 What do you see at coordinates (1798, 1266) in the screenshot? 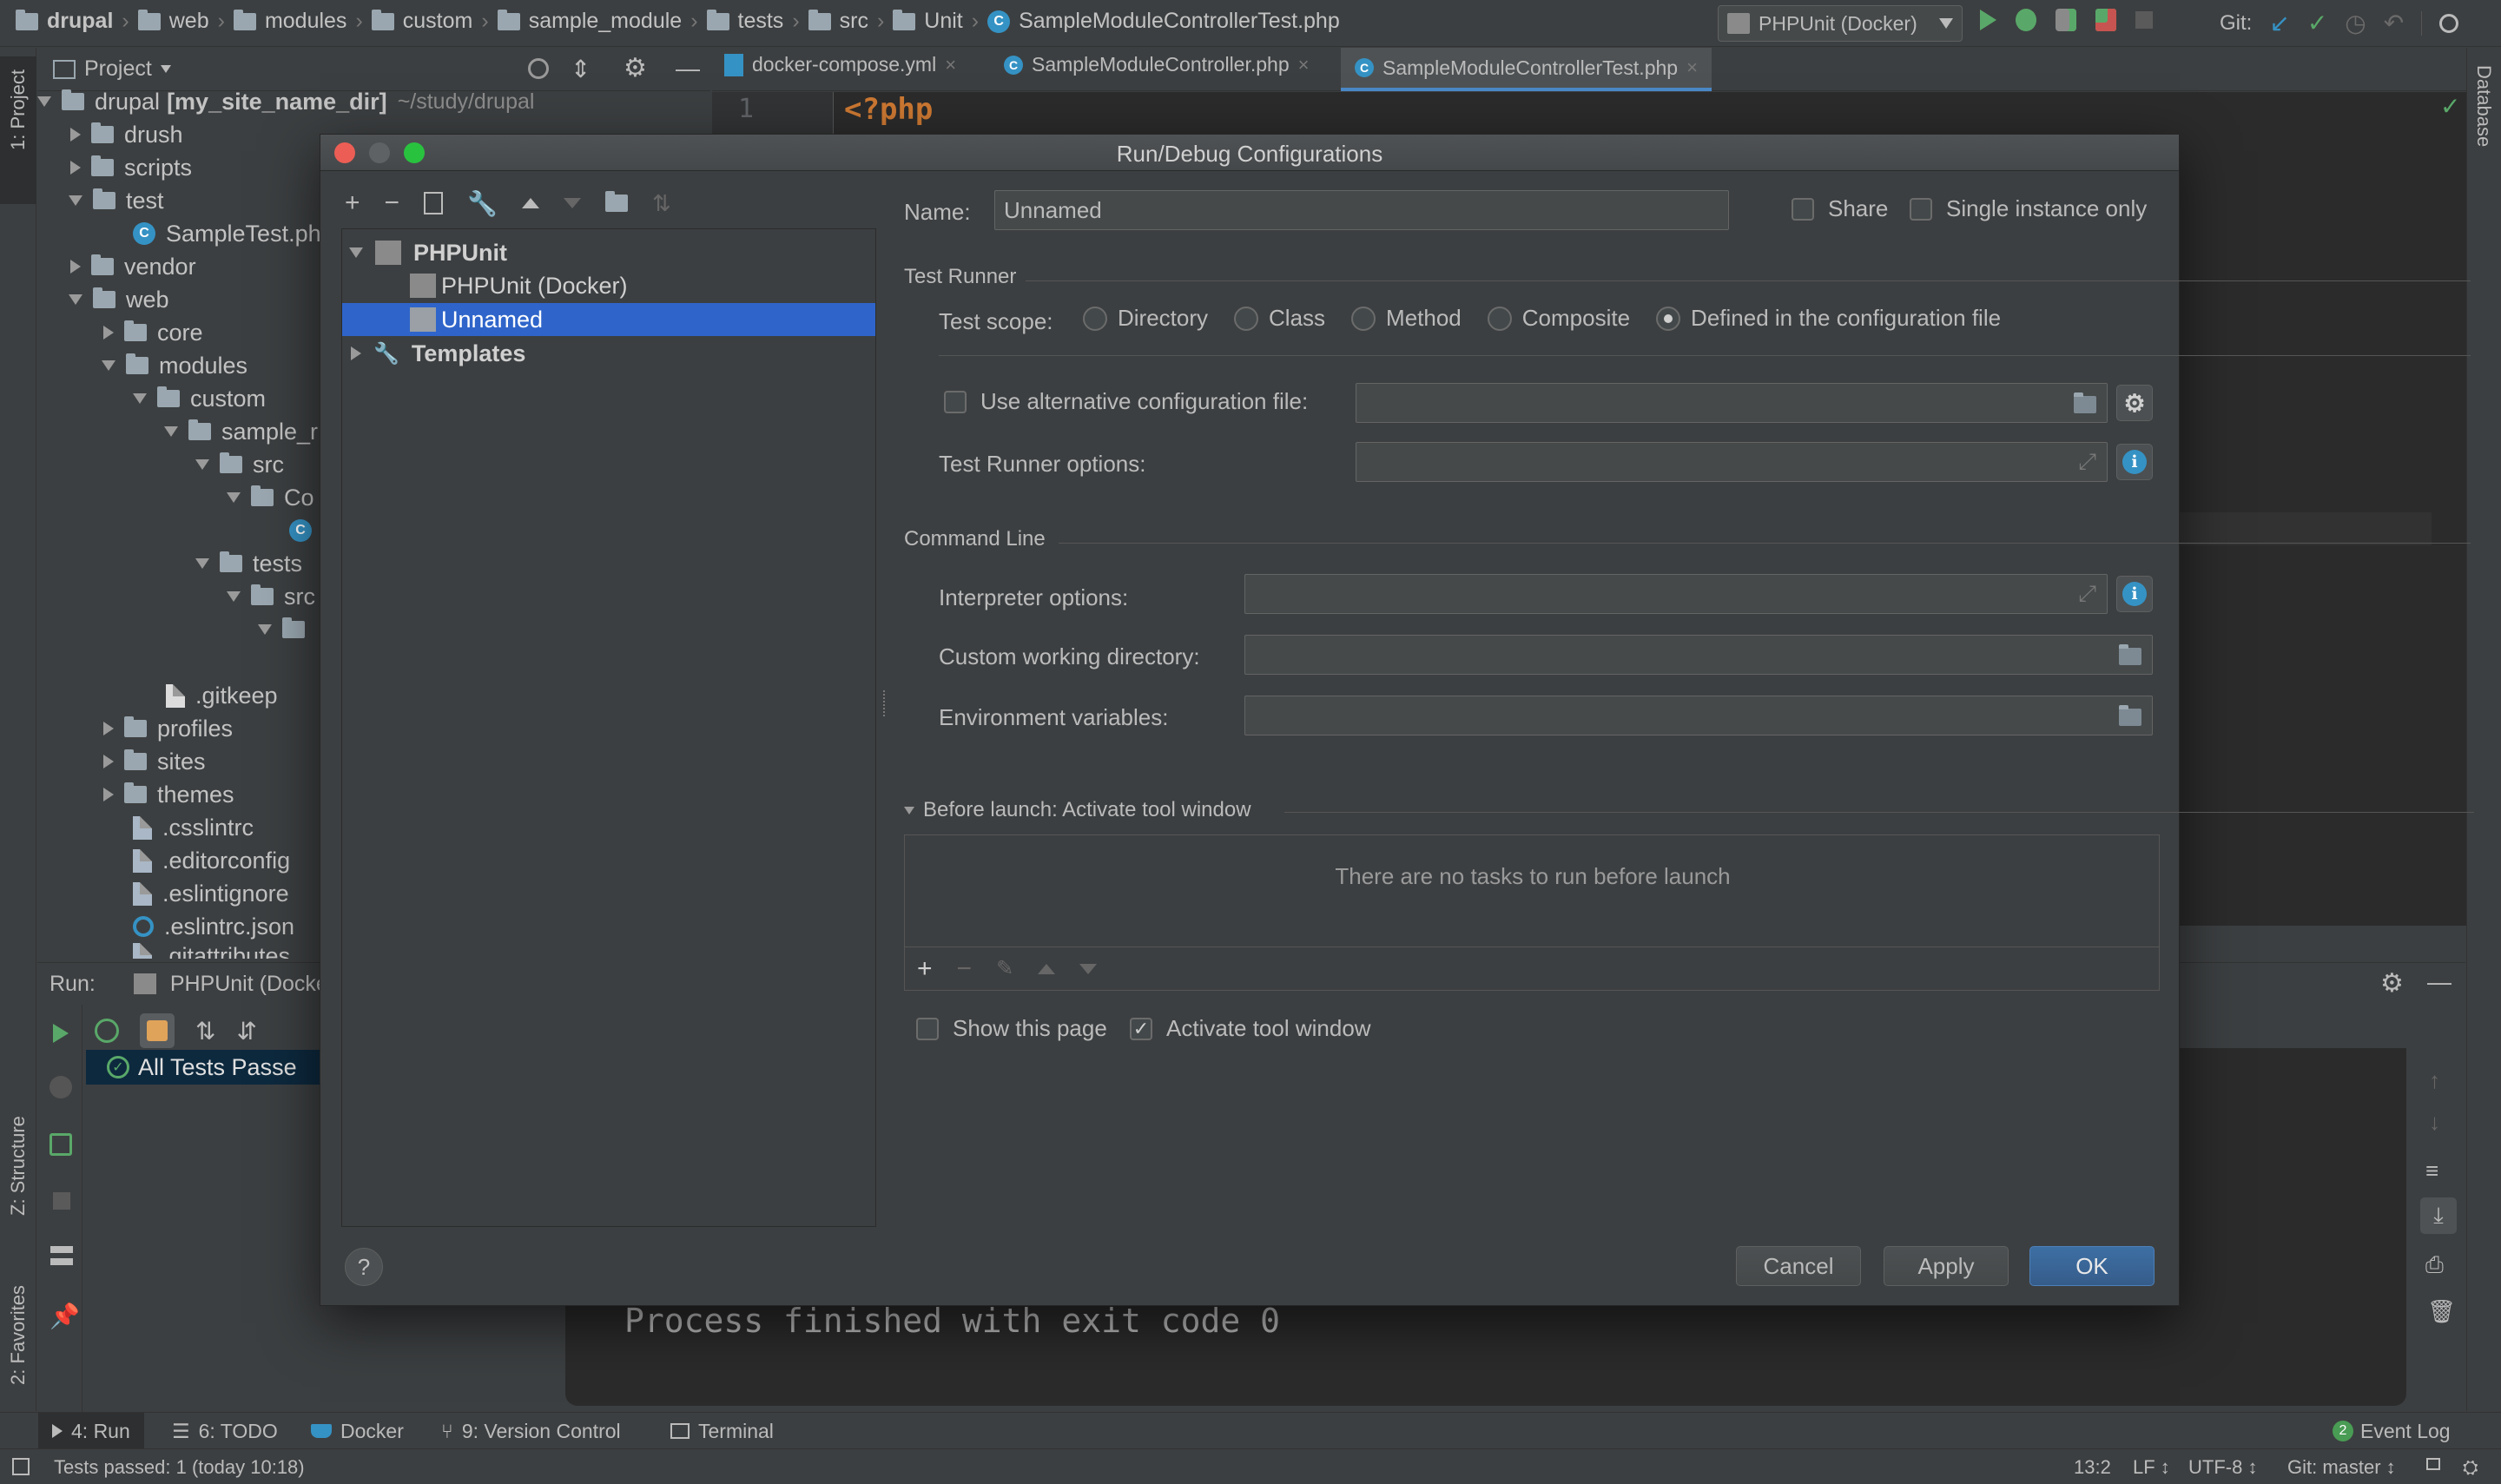
I see `cancel-button: Cancel` at bounding box center [1798, 1266].